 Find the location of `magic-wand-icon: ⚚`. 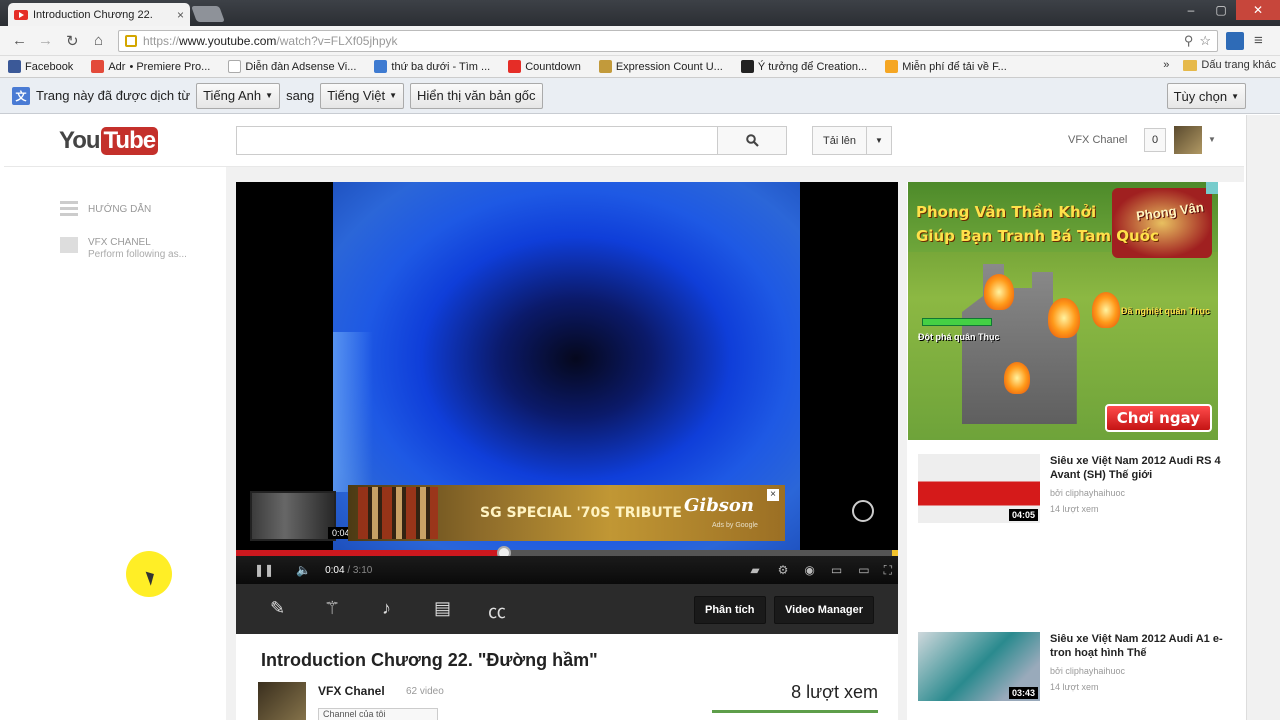

magic-wand-icon: ⚚ is located at coordinates (332, 608).